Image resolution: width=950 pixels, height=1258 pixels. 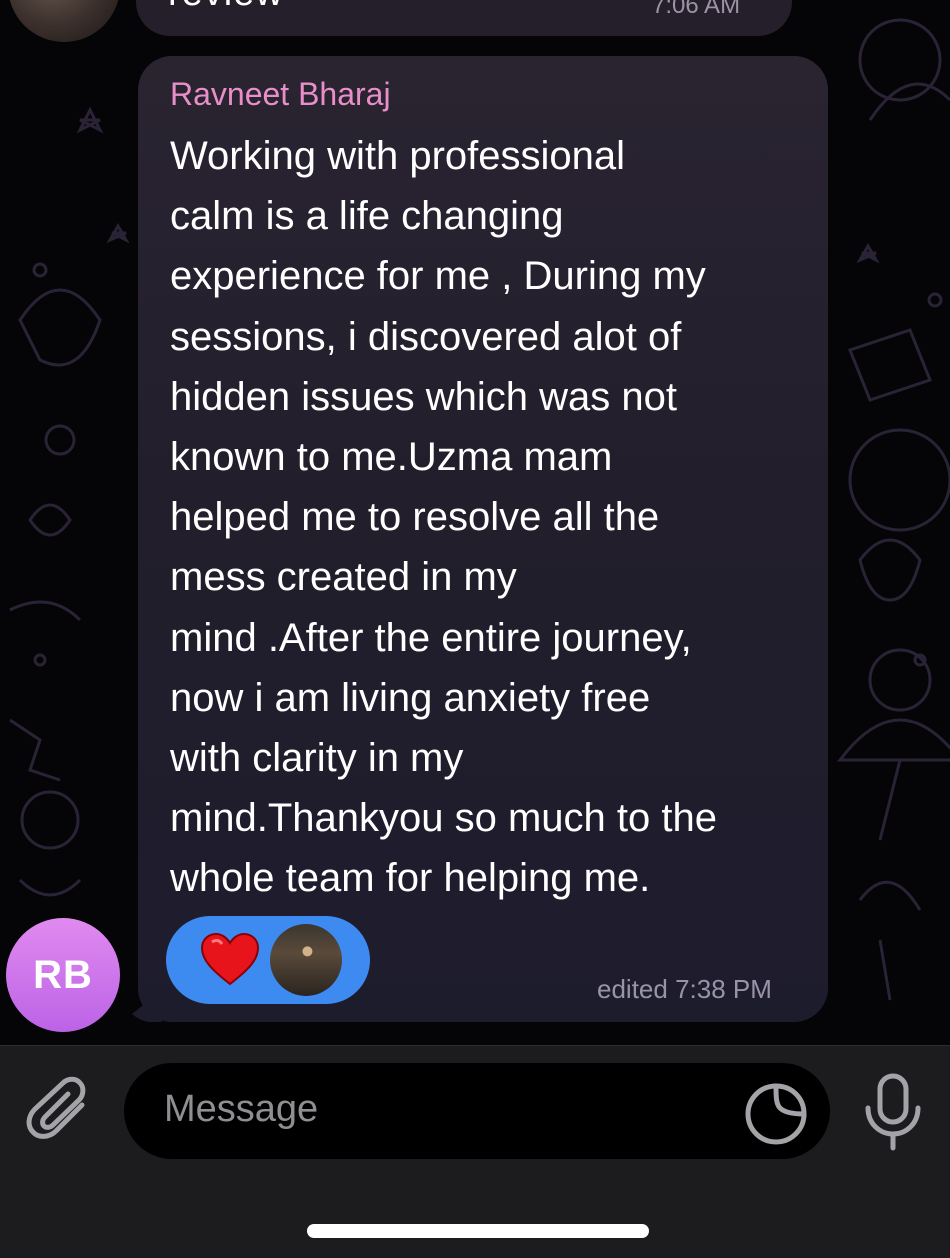 What do you see at coordinates (696, 9) in the screenshot?
I see `previous-message-time: 7:06 AM` at bounding box center [696, 9].